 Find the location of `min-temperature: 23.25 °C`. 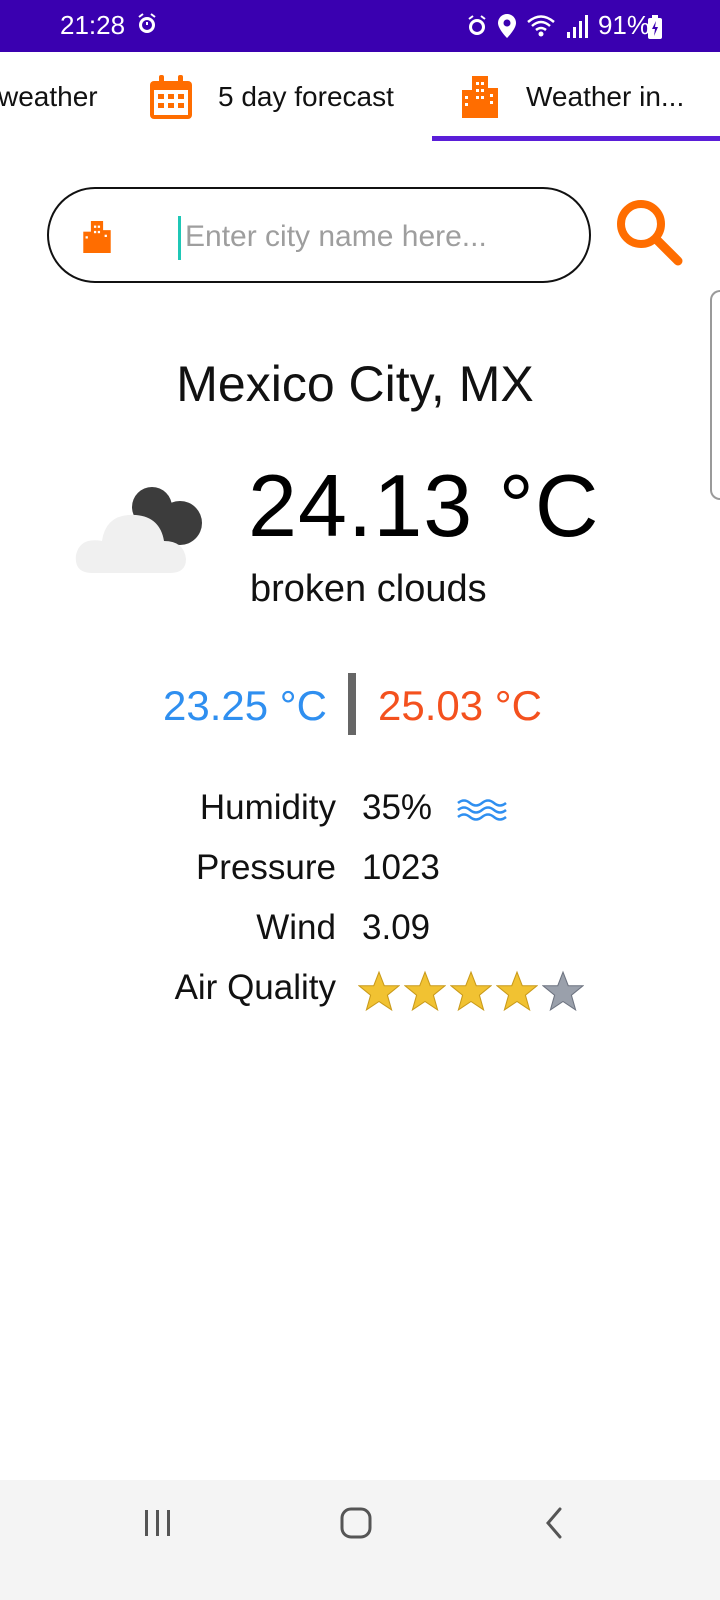

min-temperature: 23.25 °C is located at coordinates (245, 705).